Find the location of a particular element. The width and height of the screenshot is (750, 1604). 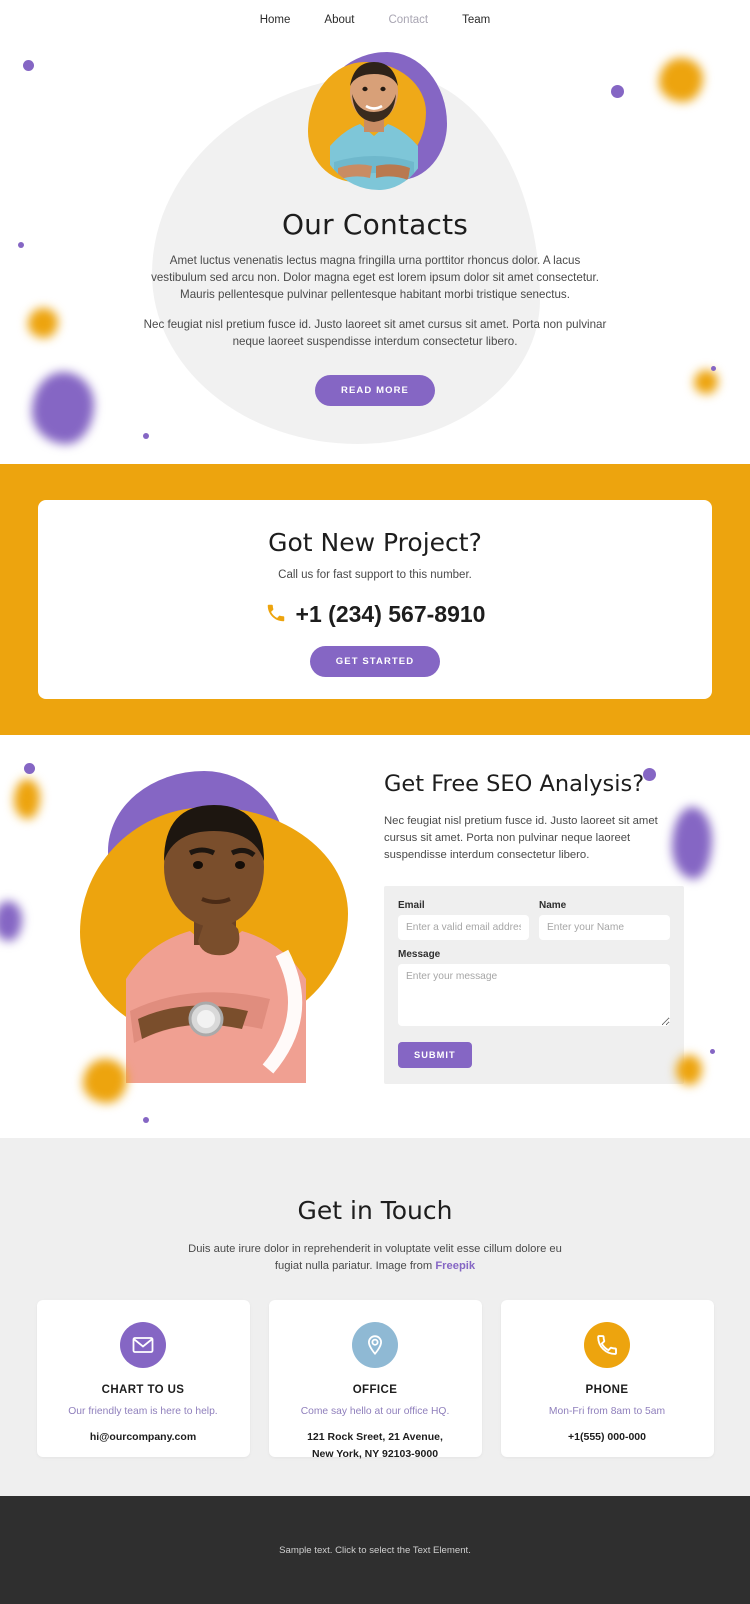

seo-illustration is located at coordinates (200, 930).